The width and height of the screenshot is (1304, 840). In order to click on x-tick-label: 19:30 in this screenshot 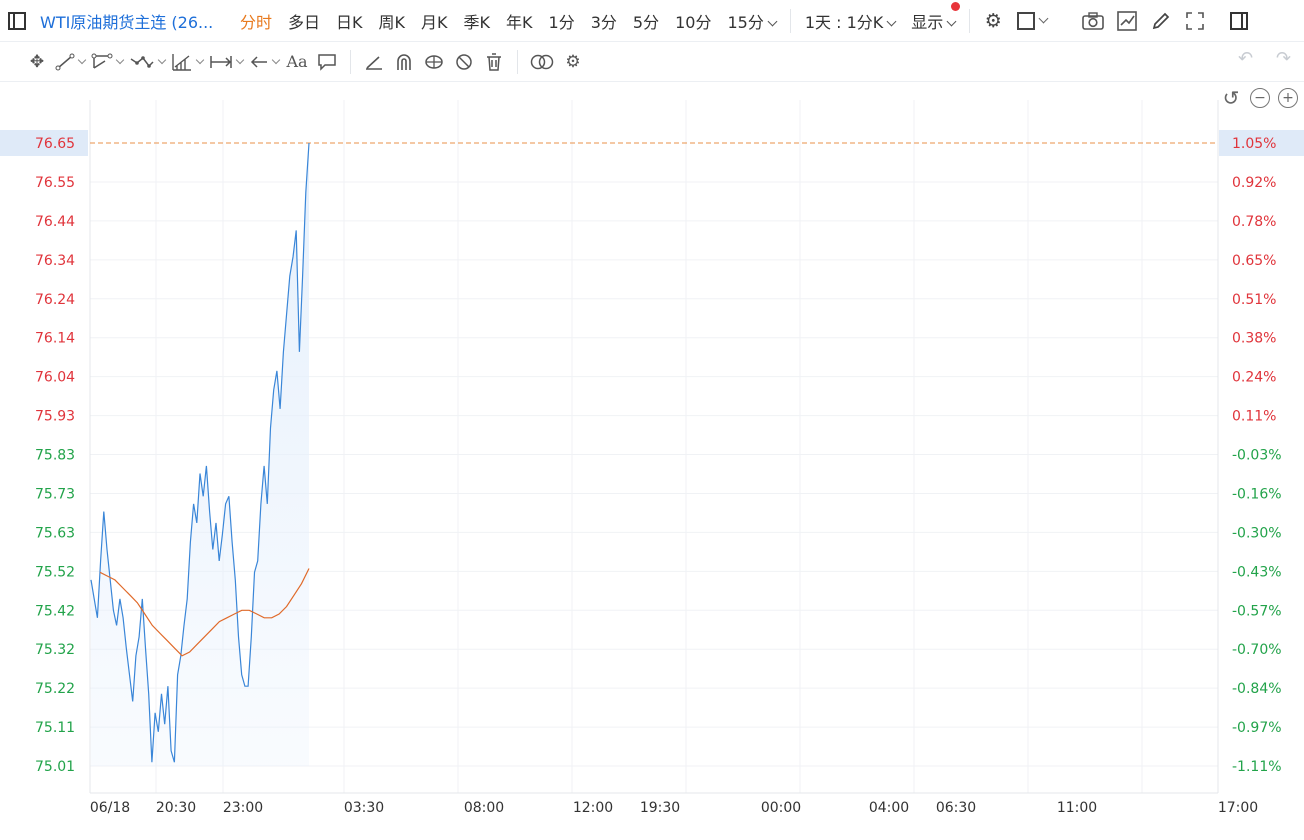, I will do `click(660, 808)`.